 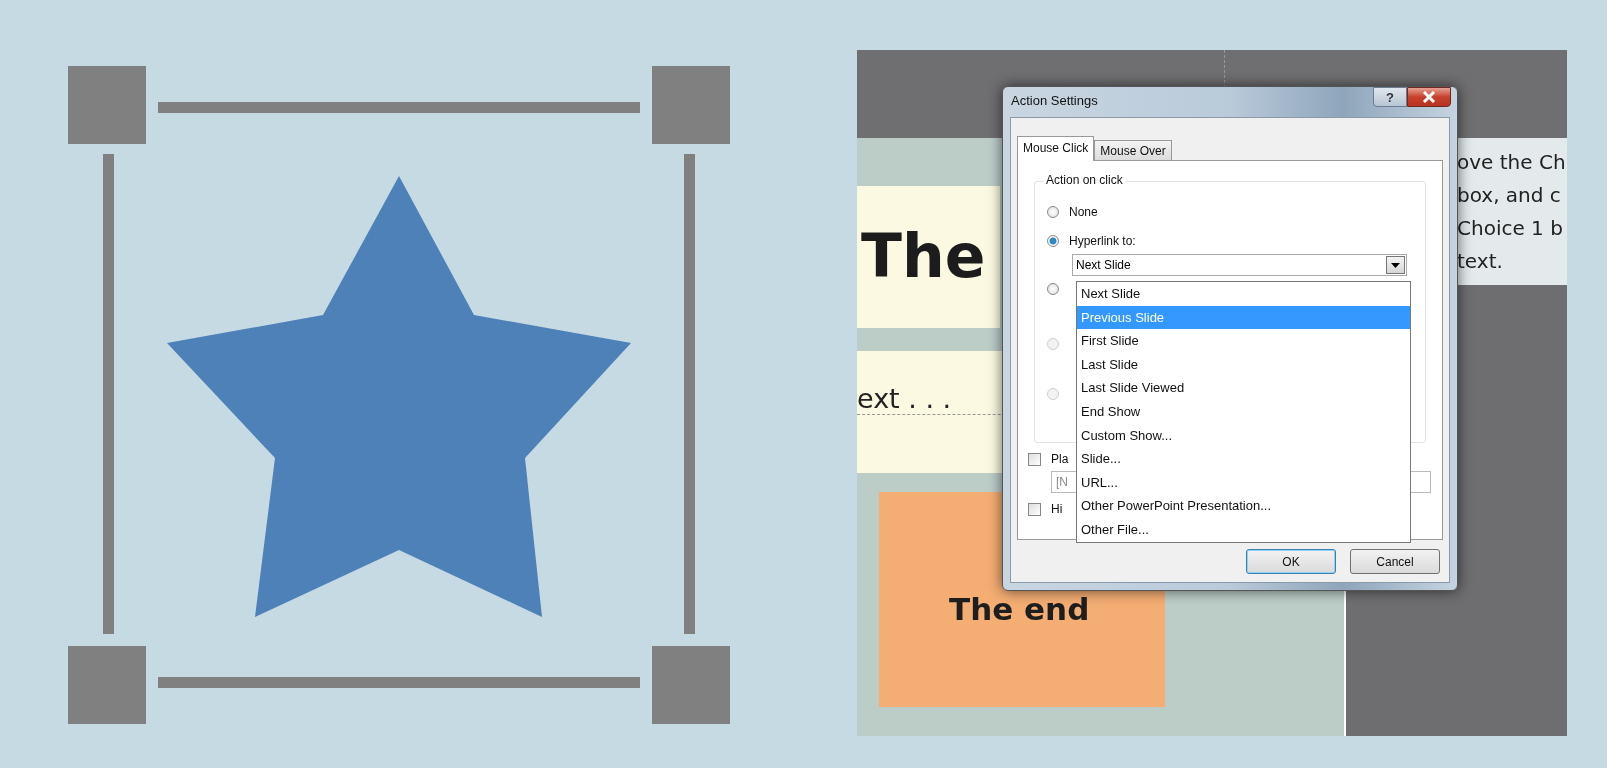 I want to click on dropdown-option: End Show, so click(x=1243, y=411).